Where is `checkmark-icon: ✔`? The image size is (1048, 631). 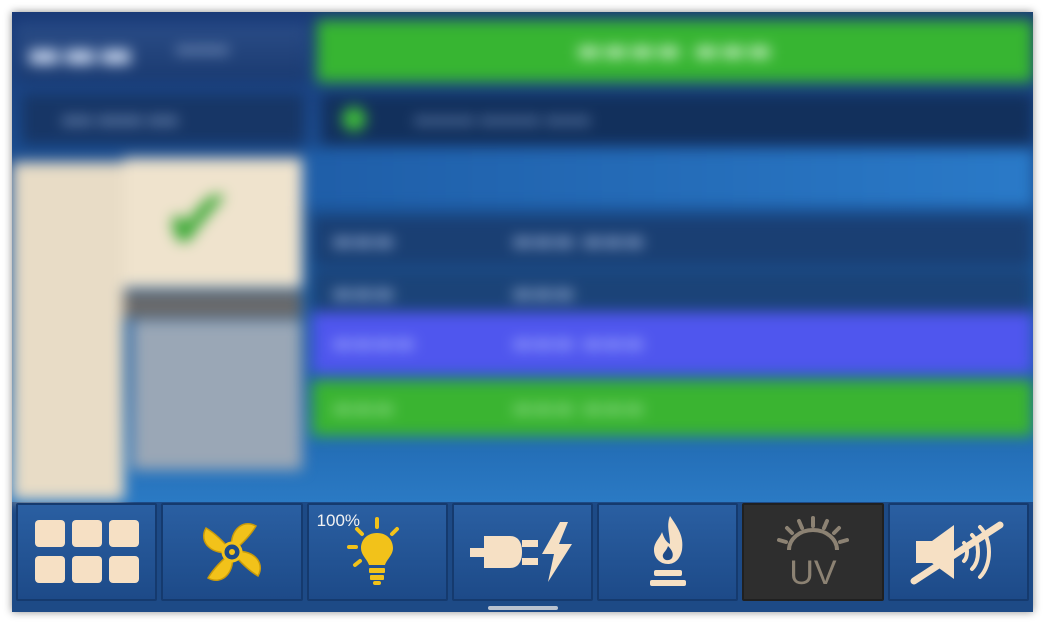 checkmark-icon: ✔ is located at coordinates (198, 220).